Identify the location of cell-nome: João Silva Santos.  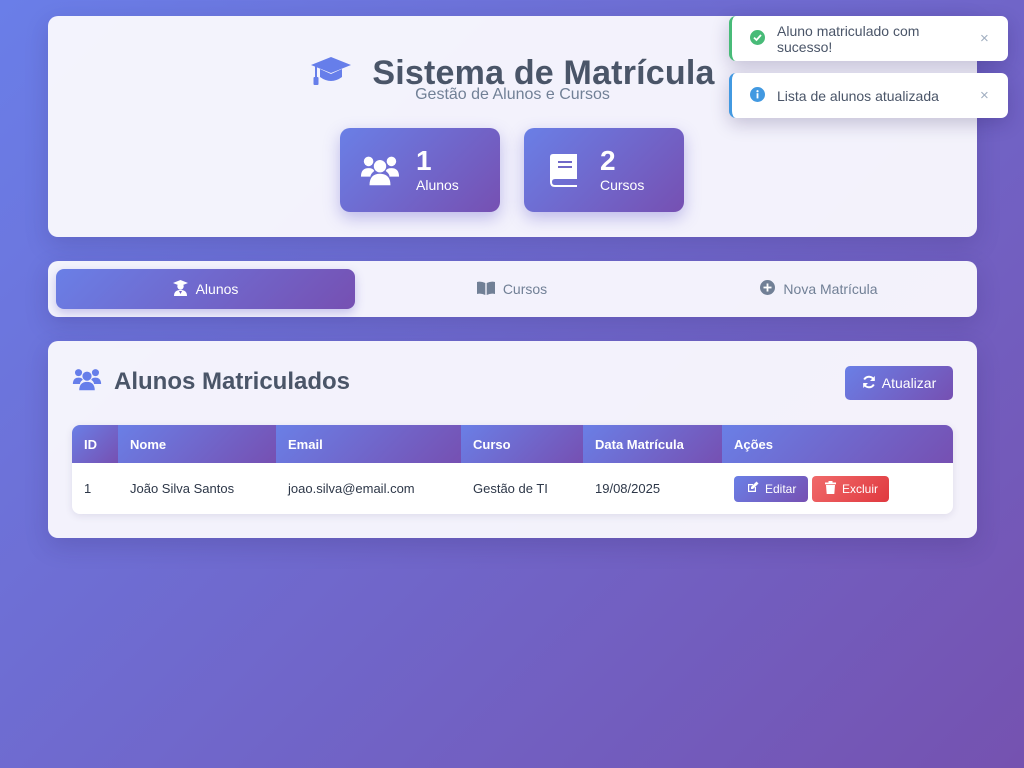
(182, 488).